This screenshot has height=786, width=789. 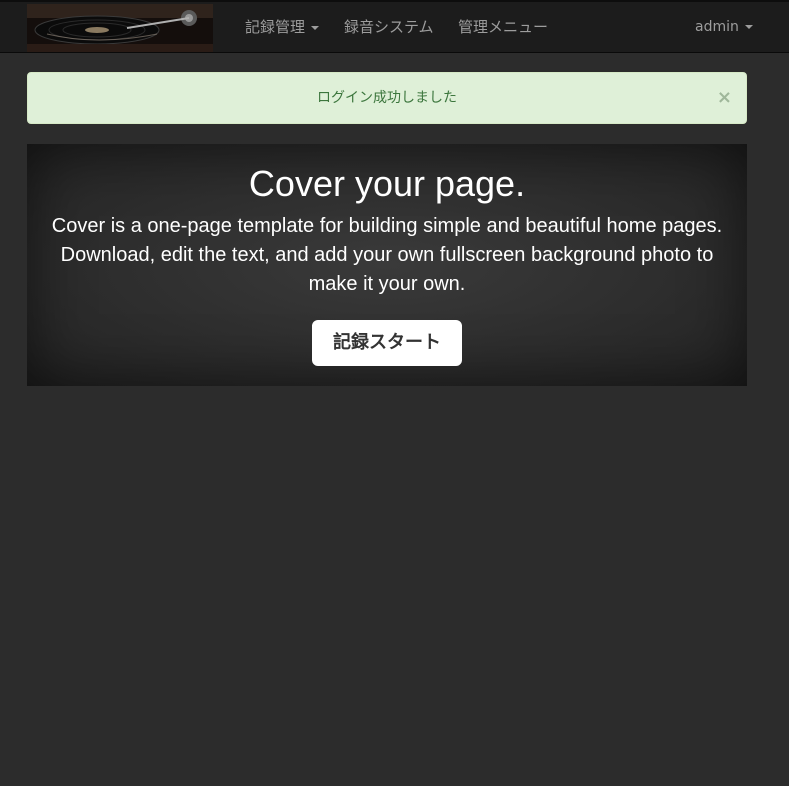 I want to click on nav-admin-menu-label: 管理メニュー, so click(x=503, y=27).